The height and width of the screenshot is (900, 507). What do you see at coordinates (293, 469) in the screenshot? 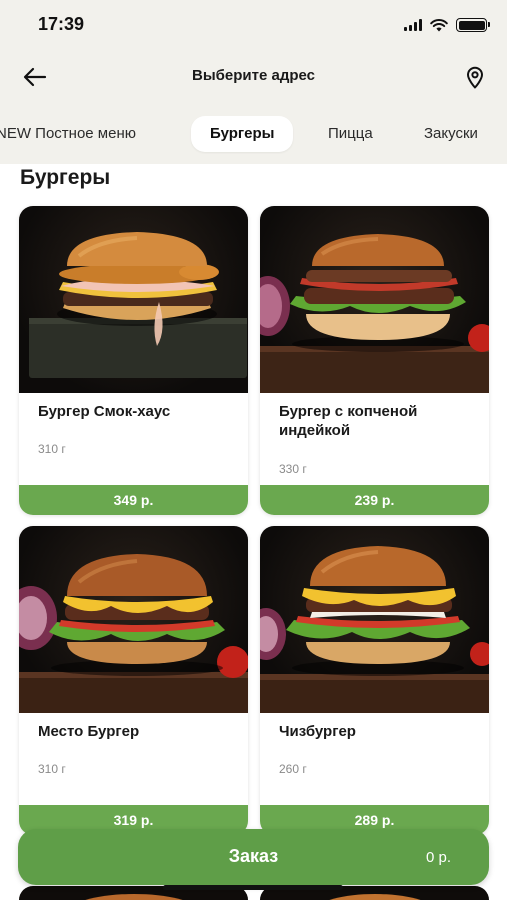
I see `product-weight: 330 г` at bounding box center [293, 469].